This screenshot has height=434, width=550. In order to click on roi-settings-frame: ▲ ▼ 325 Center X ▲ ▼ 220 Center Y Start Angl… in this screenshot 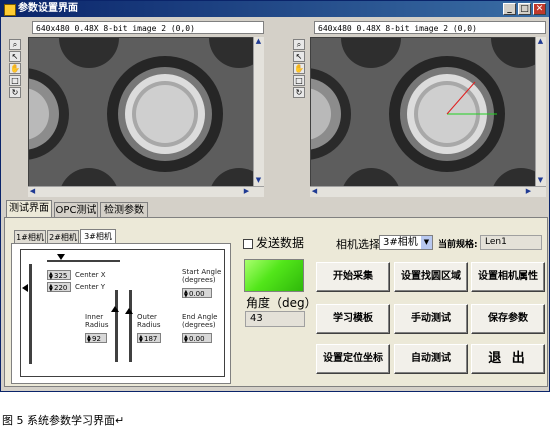, I will do `click(122, 313)`.